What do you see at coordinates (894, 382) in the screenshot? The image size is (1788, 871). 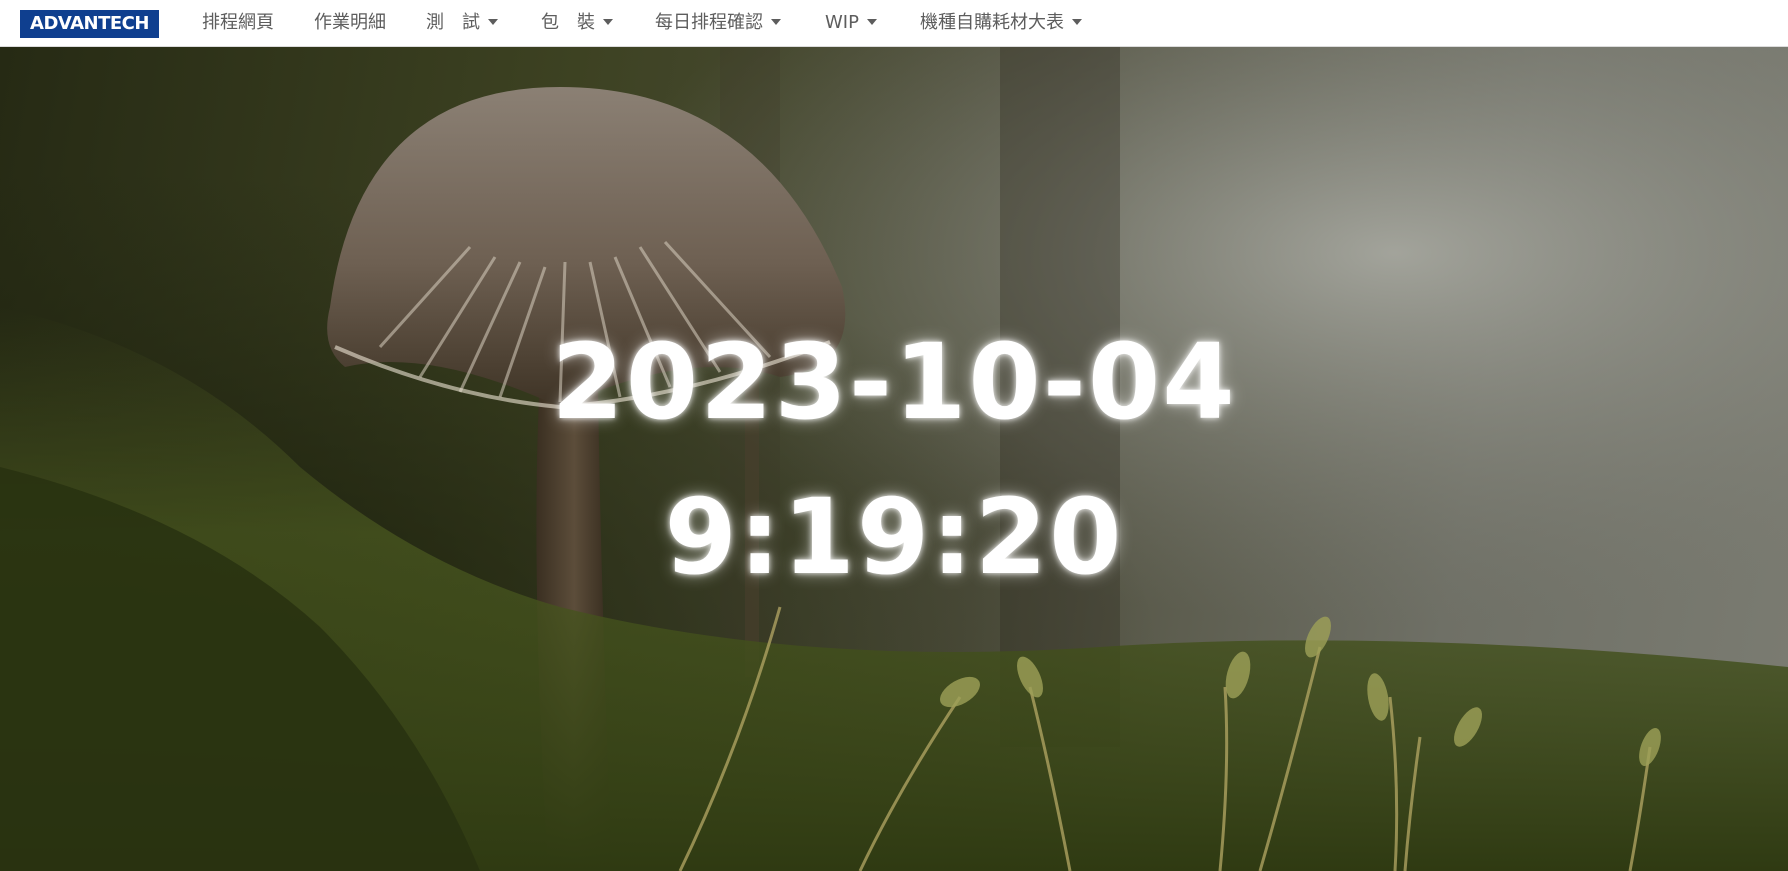 I see `clock-date: 2023-10-04` at bounding box center [894, 382].